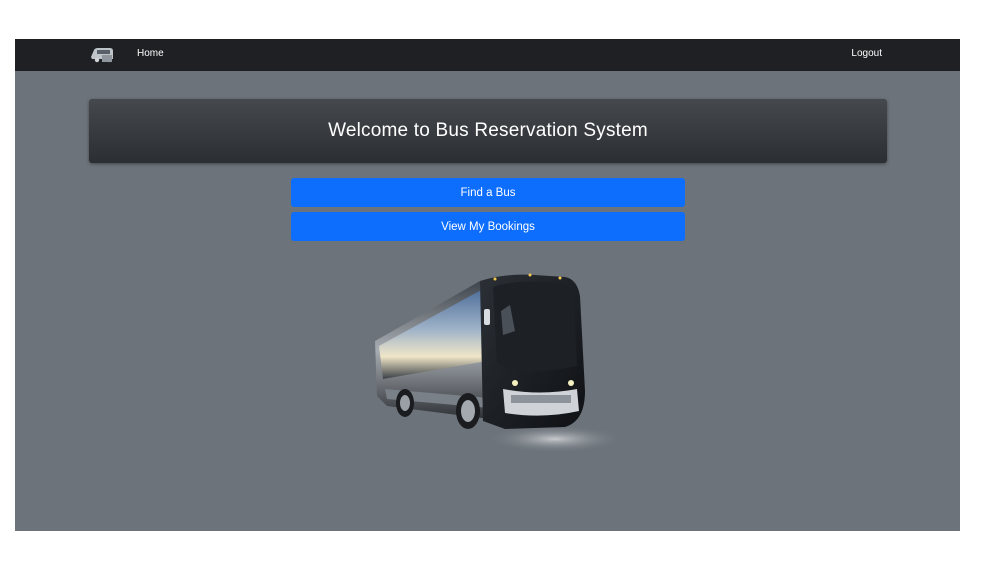  I want to click on welcome-banner: Welcome to Bus Reservation System, so click(488, 131).